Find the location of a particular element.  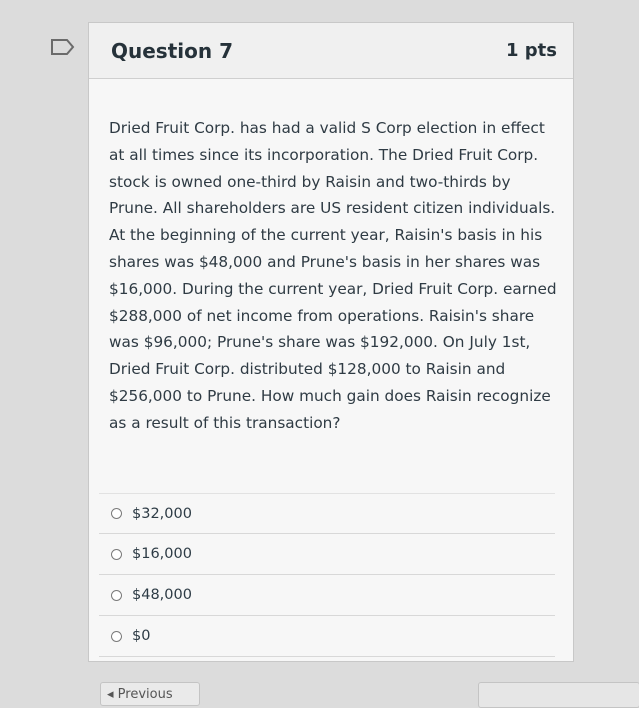

question-header: Question 7 1 pts is located at coordinates (331, 51).